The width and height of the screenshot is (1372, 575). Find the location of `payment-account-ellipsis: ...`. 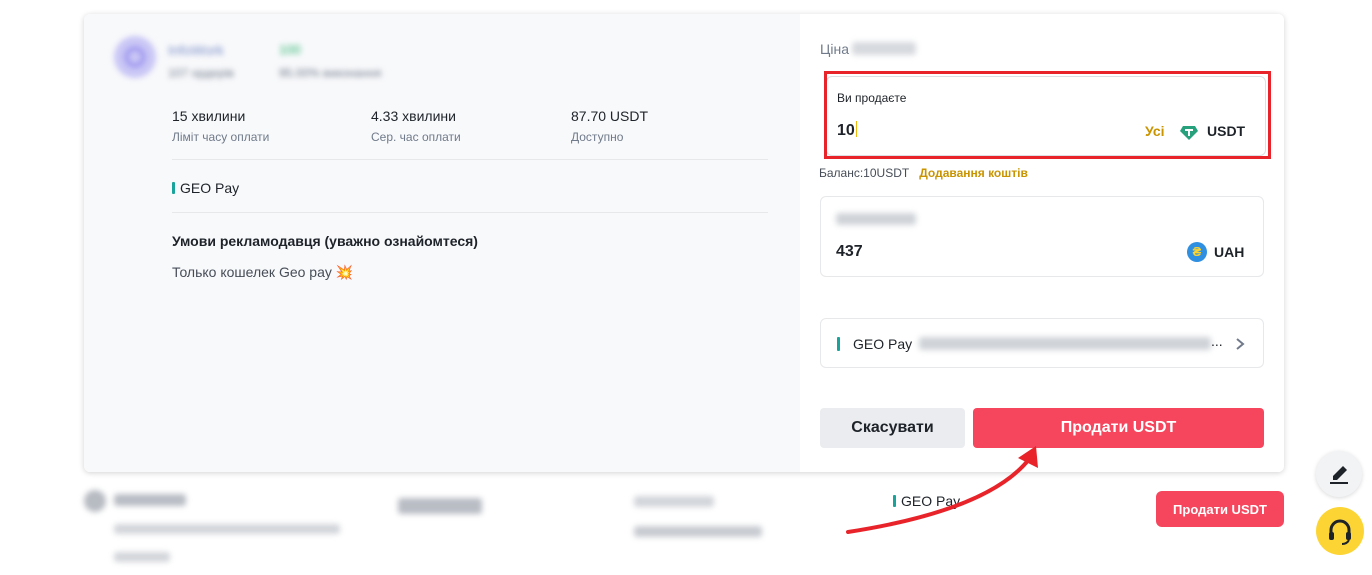

payment-account-ellipsis: ... is located at coordinates (1217, 341).